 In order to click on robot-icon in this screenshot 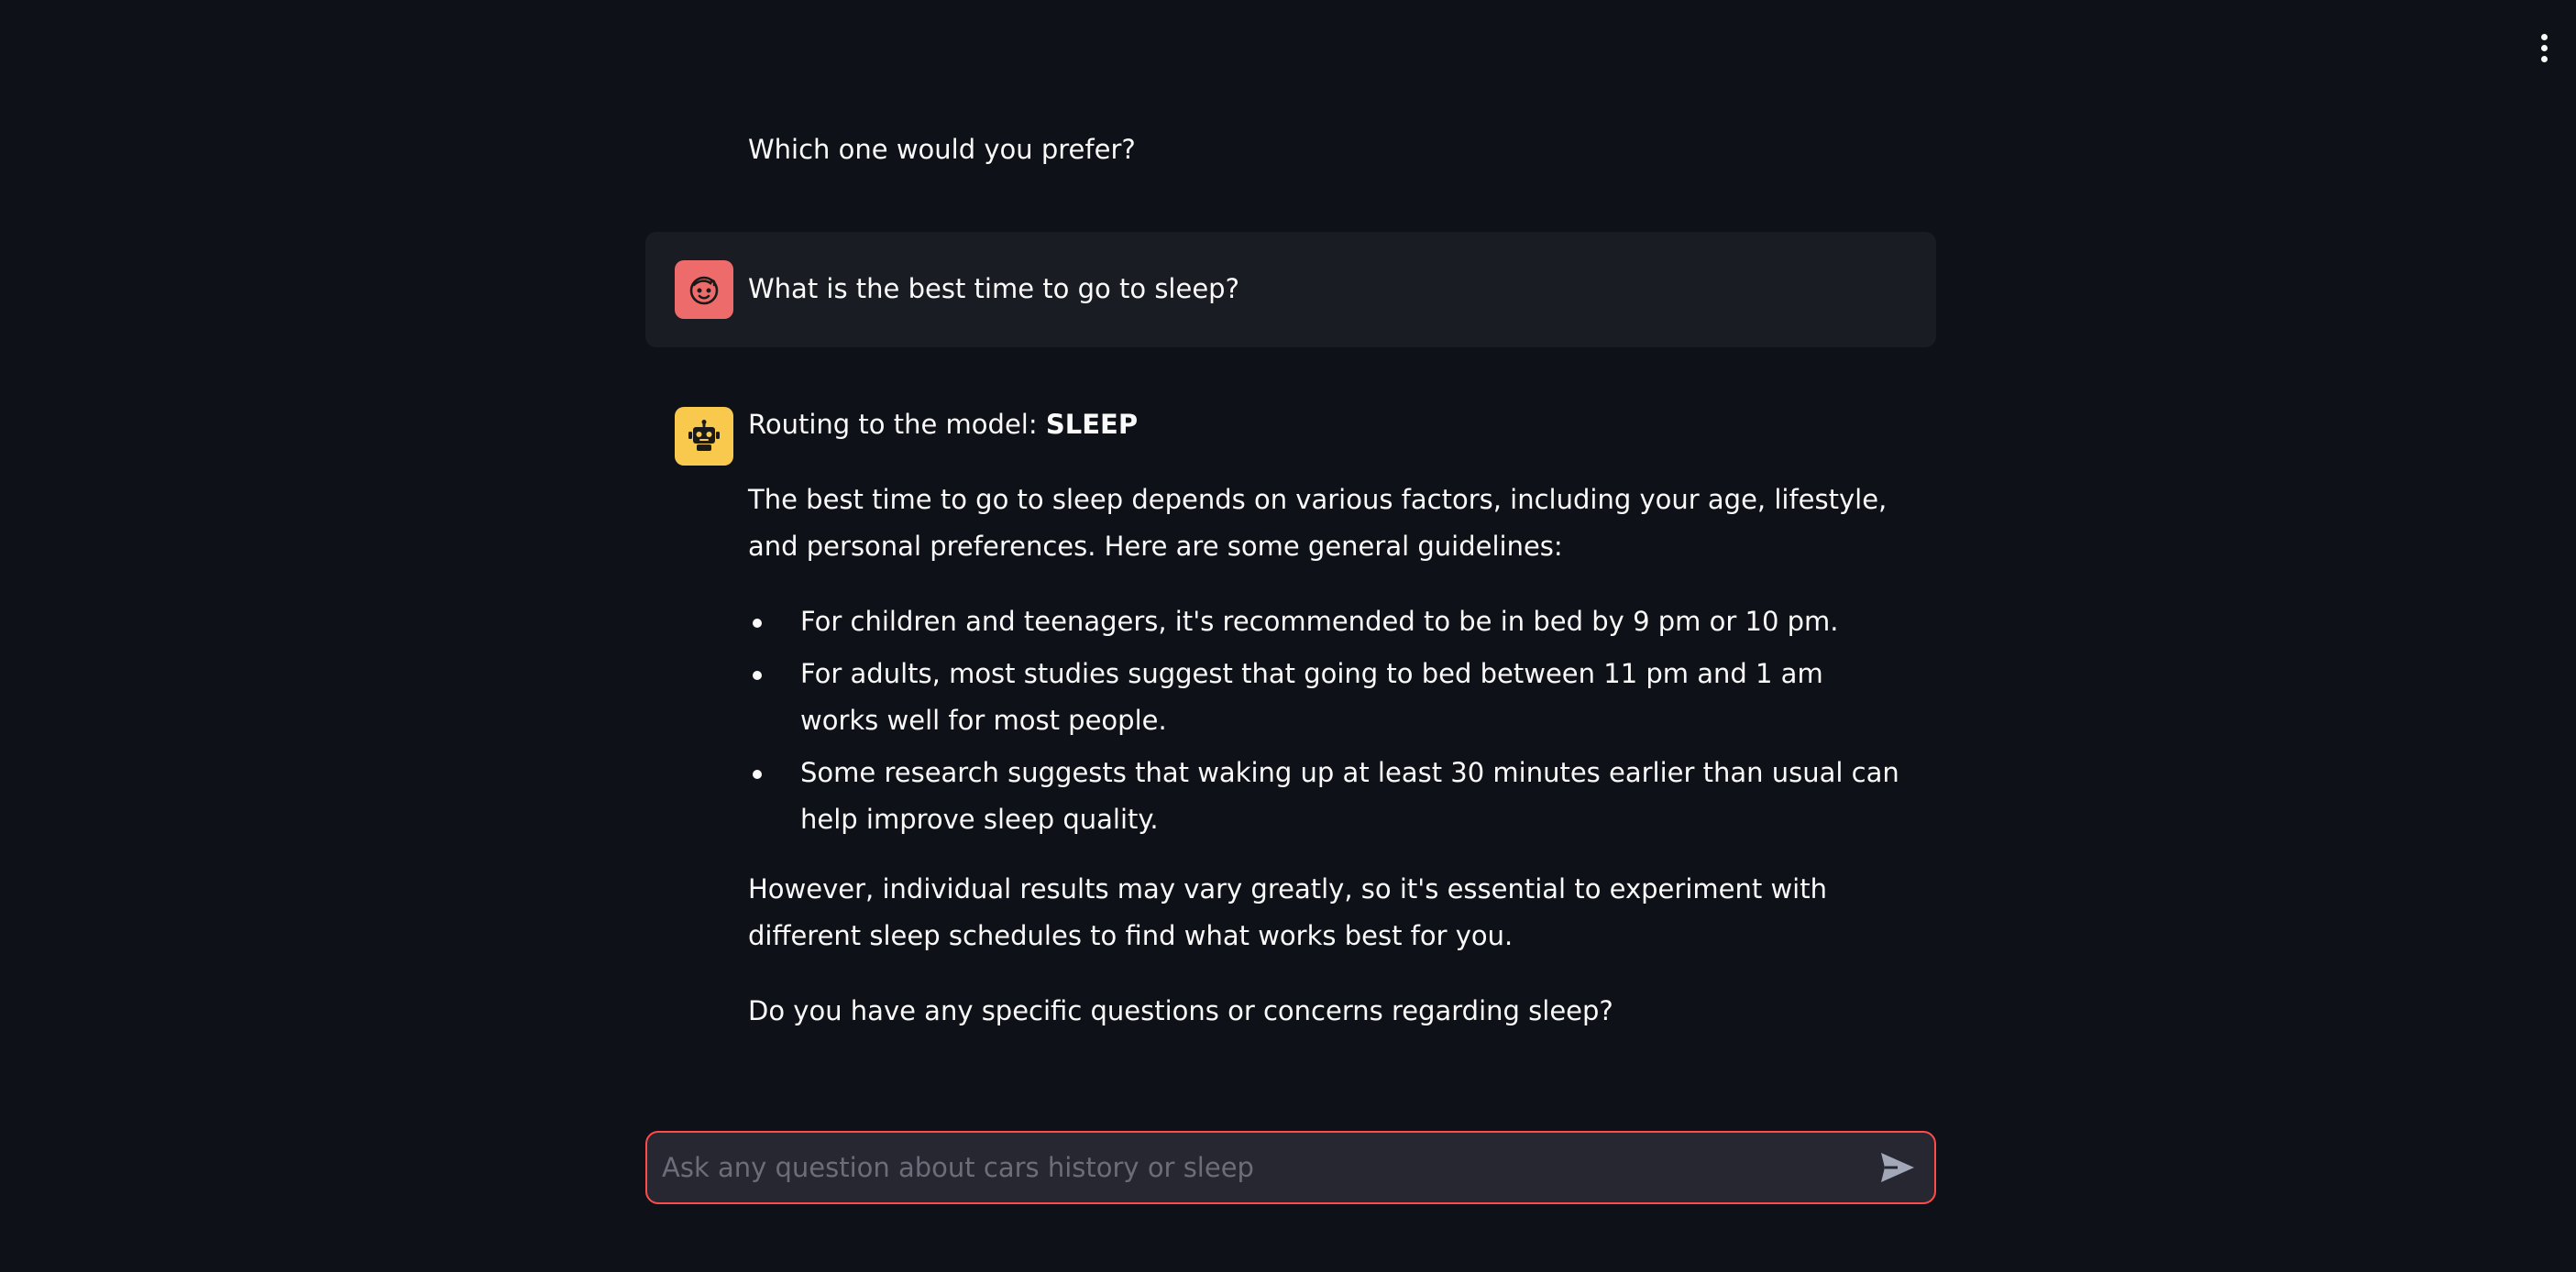, I will do `click(704, 436)`.